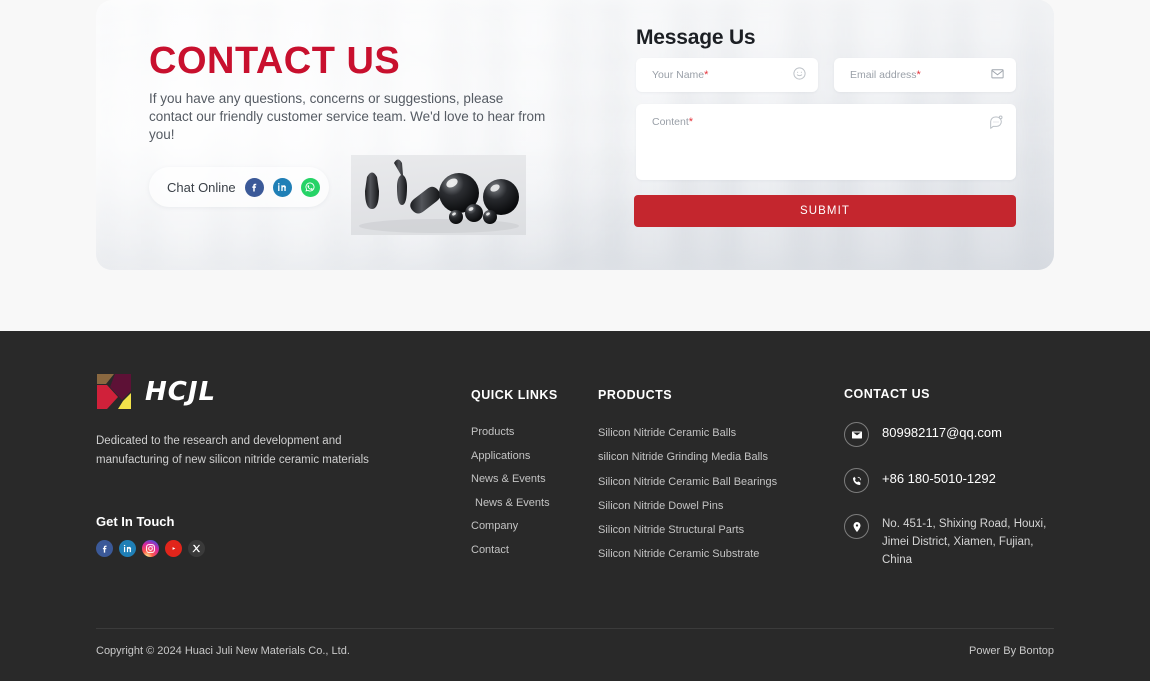 This screenshot has width=1150, height=681. What do you see at coordinates (687, 457) in the screenshot?
I see `product-link-grinding-media-balls: silicon Nitride Grinding Media Balls` at bounding box center [687, 457].